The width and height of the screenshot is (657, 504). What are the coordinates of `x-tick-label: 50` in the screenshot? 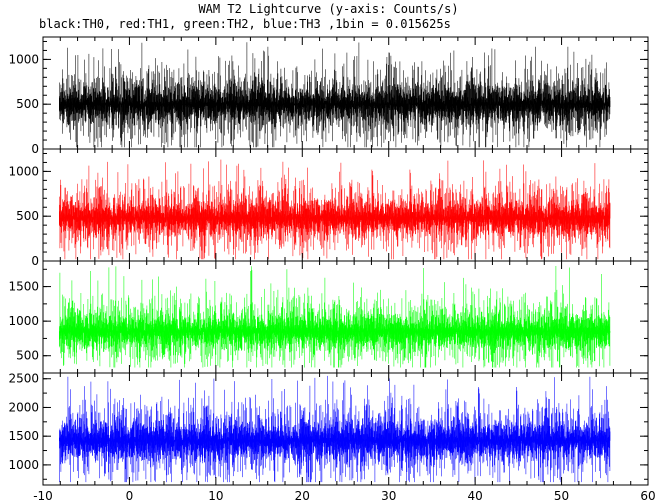 It's located at (561, 496).